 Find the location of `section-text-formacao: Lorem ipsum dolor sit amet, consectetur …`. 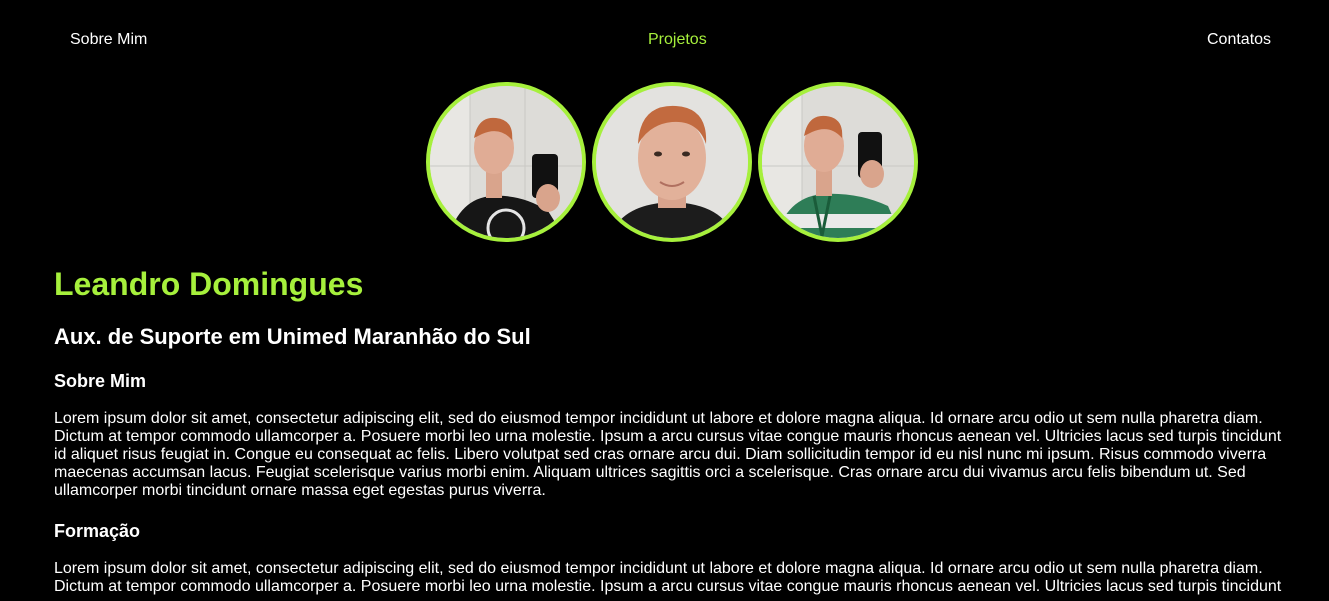

section-text-formacao: Lorem ipsum dolor sit amet, consectetur … is located at coordinates (668, 577).